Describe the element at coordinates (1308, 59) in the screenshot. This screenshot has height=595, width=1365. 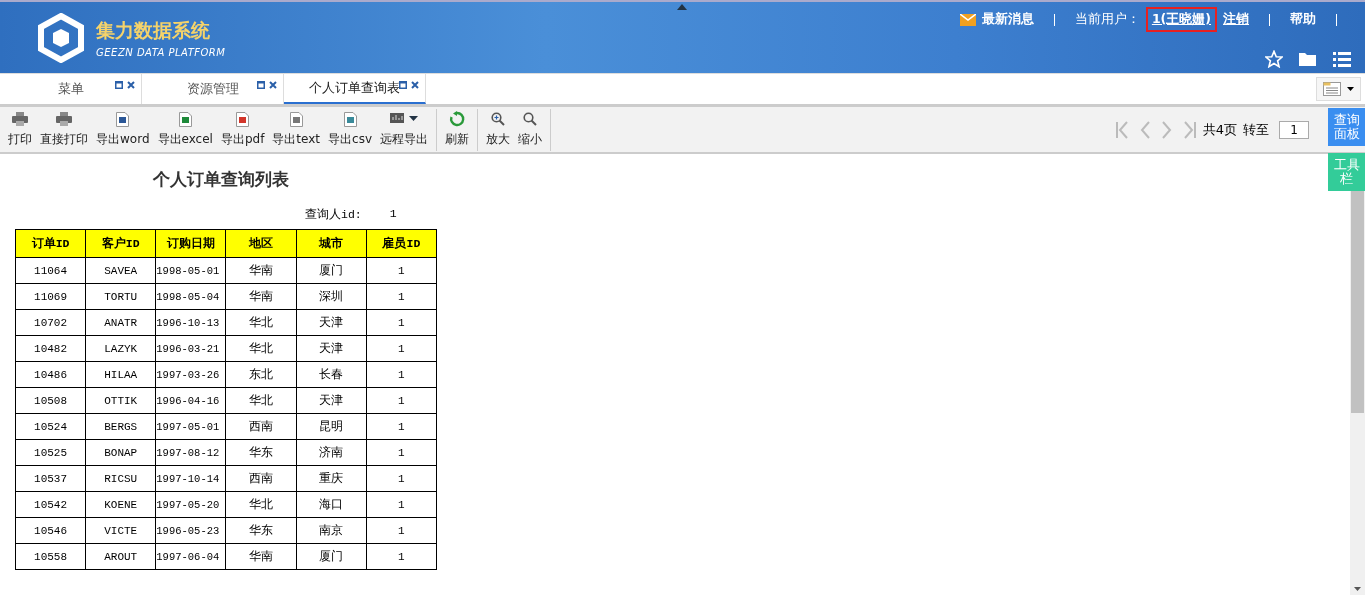
I see `folder-icon` at that location.